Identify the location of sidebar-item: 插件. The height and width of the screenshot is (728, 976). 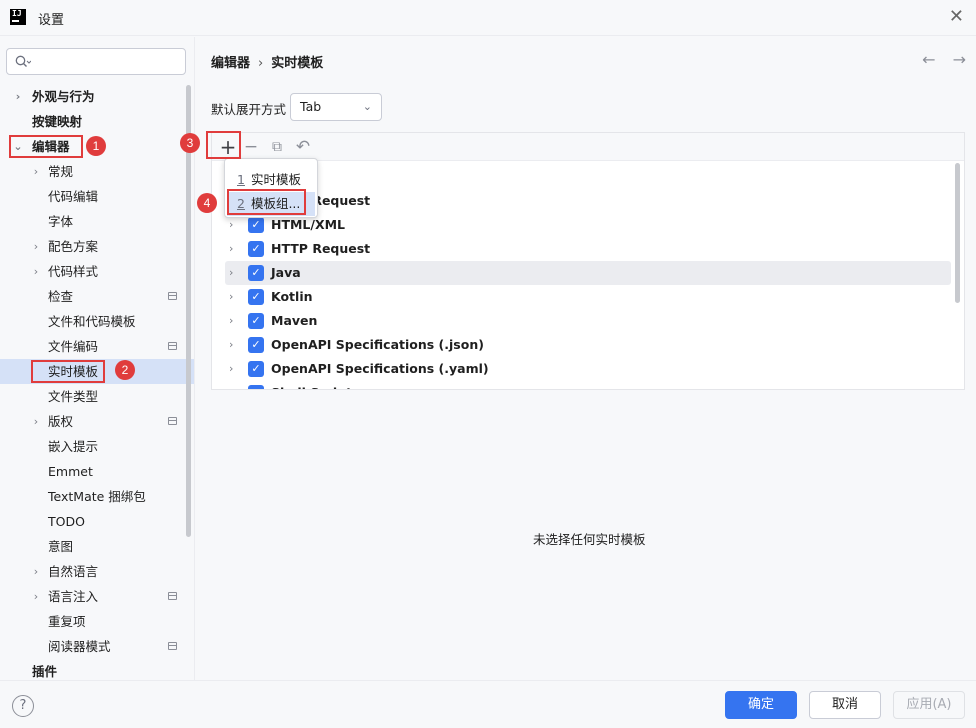
(97, 669).